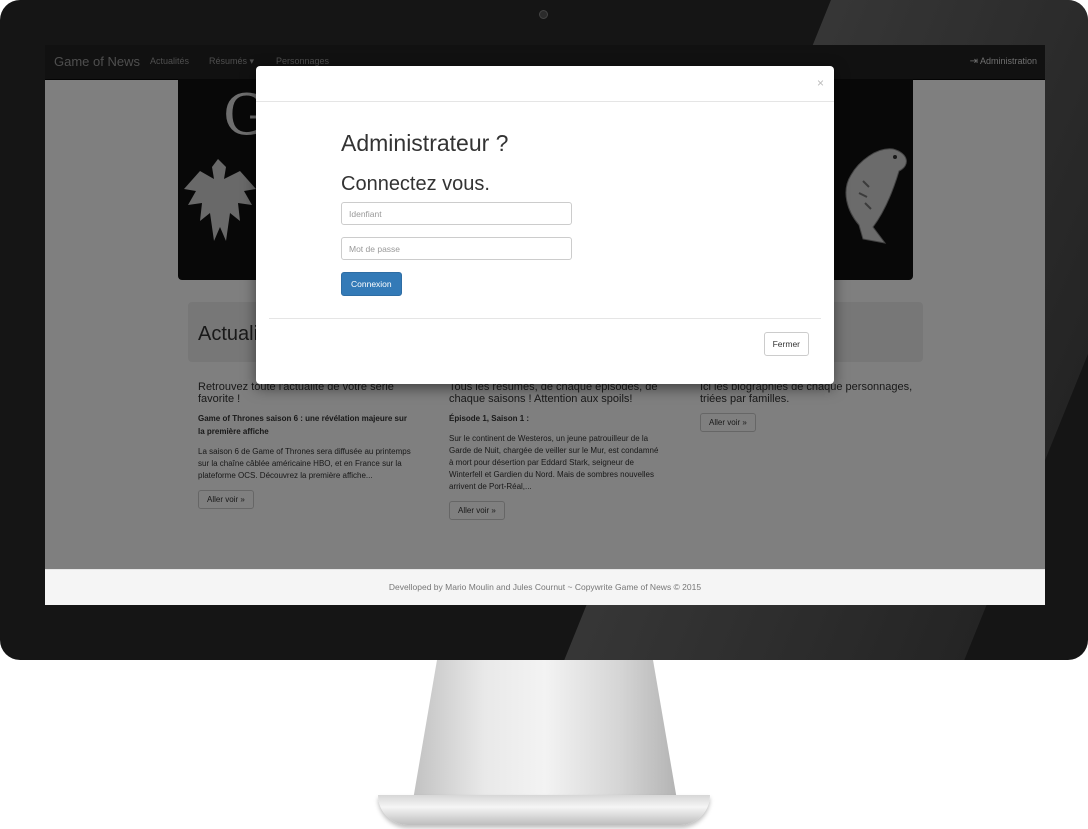 The height and width of the screenshot is (829, 1088). Describe the element at coordinates (456, 213) in the screenshot. I see `username-input` at that location.